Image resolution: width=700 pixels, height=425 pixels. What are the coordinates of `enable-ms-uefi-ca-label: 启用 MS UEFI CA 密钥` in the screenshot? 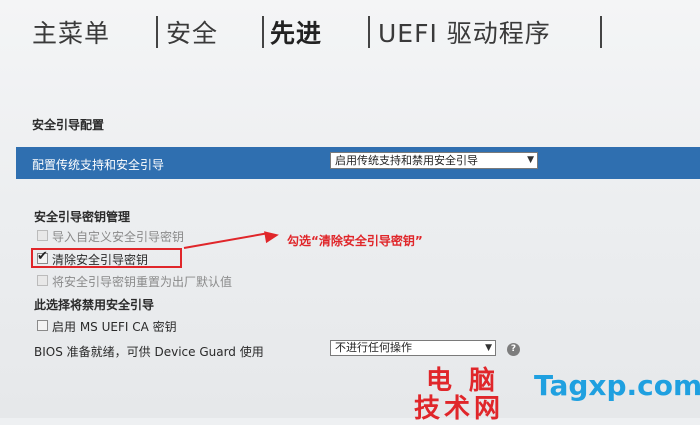 It's located at (114, 327).